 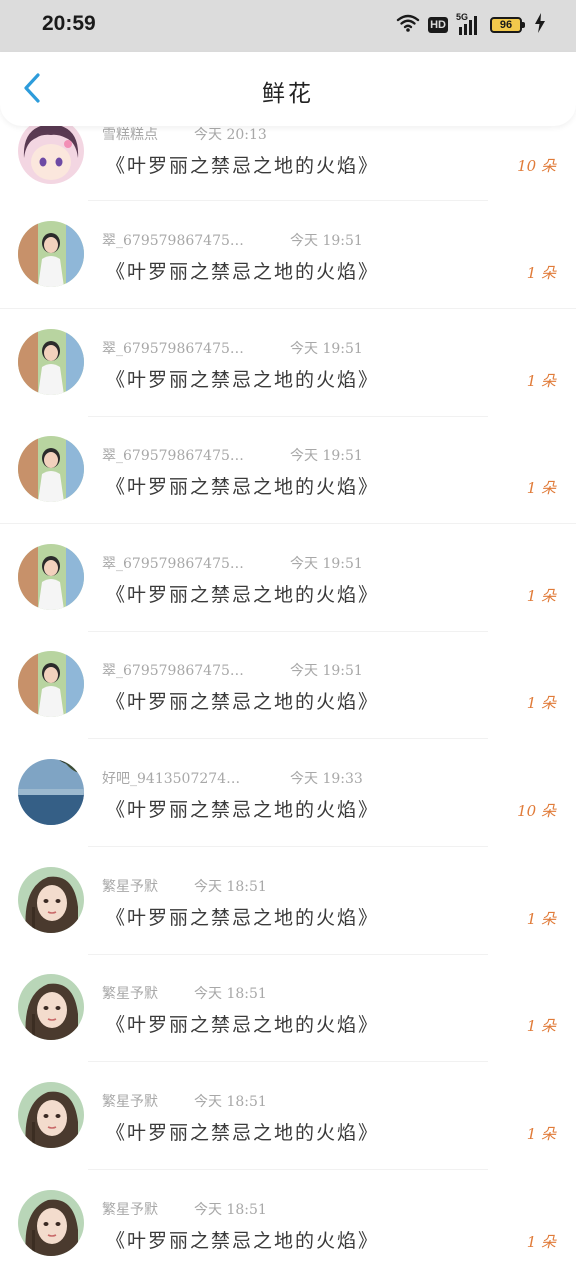 I want to click on beach-photo-avatar, so click(x=51, y=792).